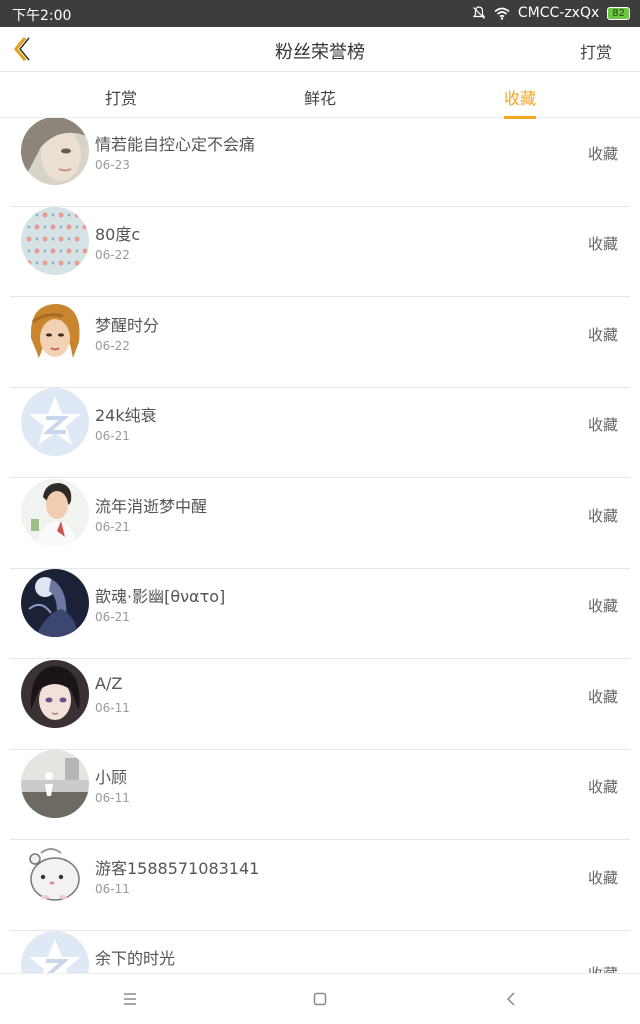 This screenshot has height=1024, width=640. Describe the element at coordinates (109, 683) in the screenshot. I see `fan-name: A/Z` at that location.